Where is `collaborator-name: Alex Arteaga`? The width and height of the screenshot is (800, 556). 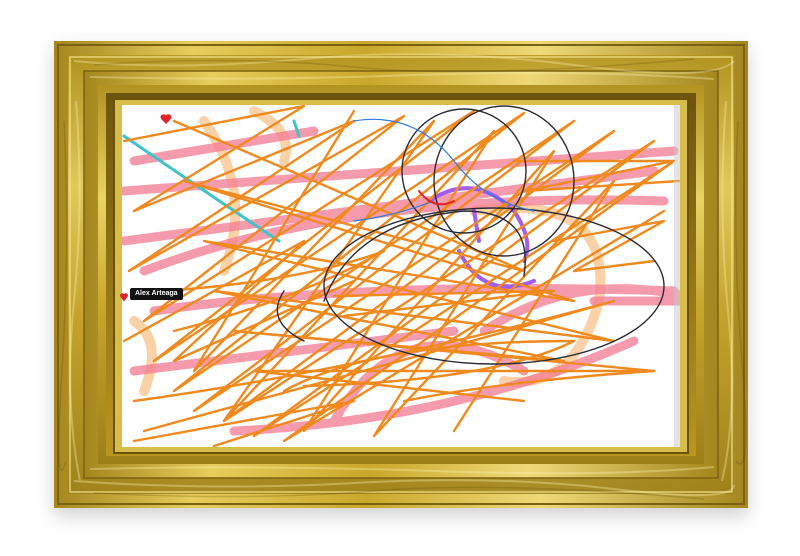 collaborator-name: Alex Arteaga is located at coordinates (156, 294).